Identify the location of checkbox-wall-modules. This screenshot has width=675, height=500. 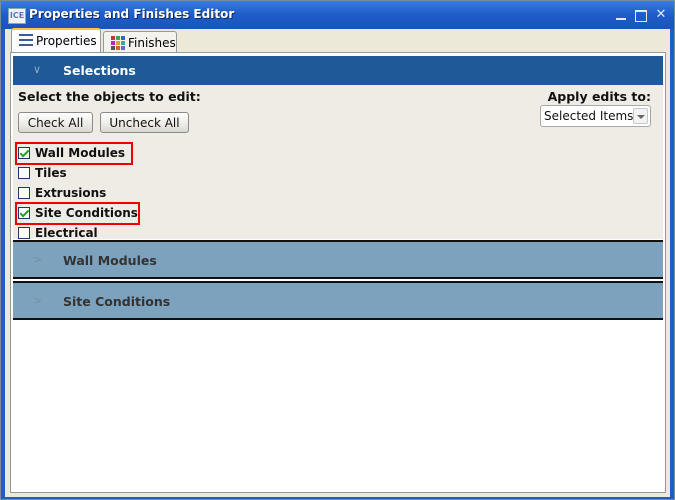
(24, 153).